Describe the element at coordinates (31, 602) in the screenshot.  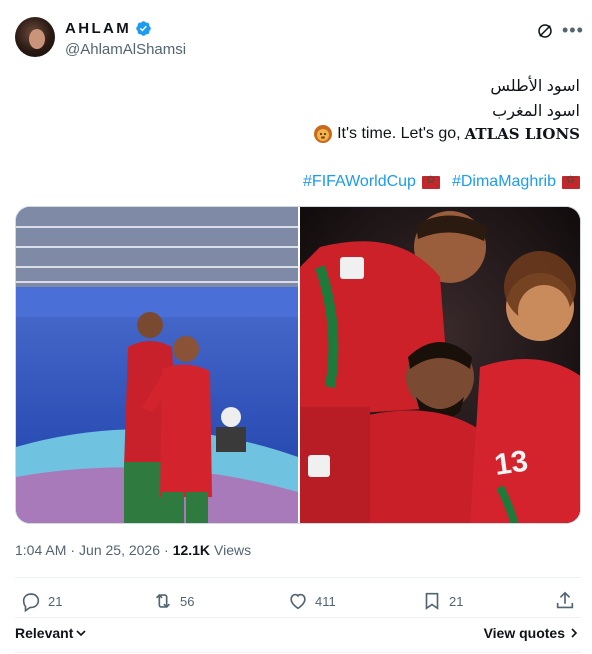
I see `reply-icon` at that location.